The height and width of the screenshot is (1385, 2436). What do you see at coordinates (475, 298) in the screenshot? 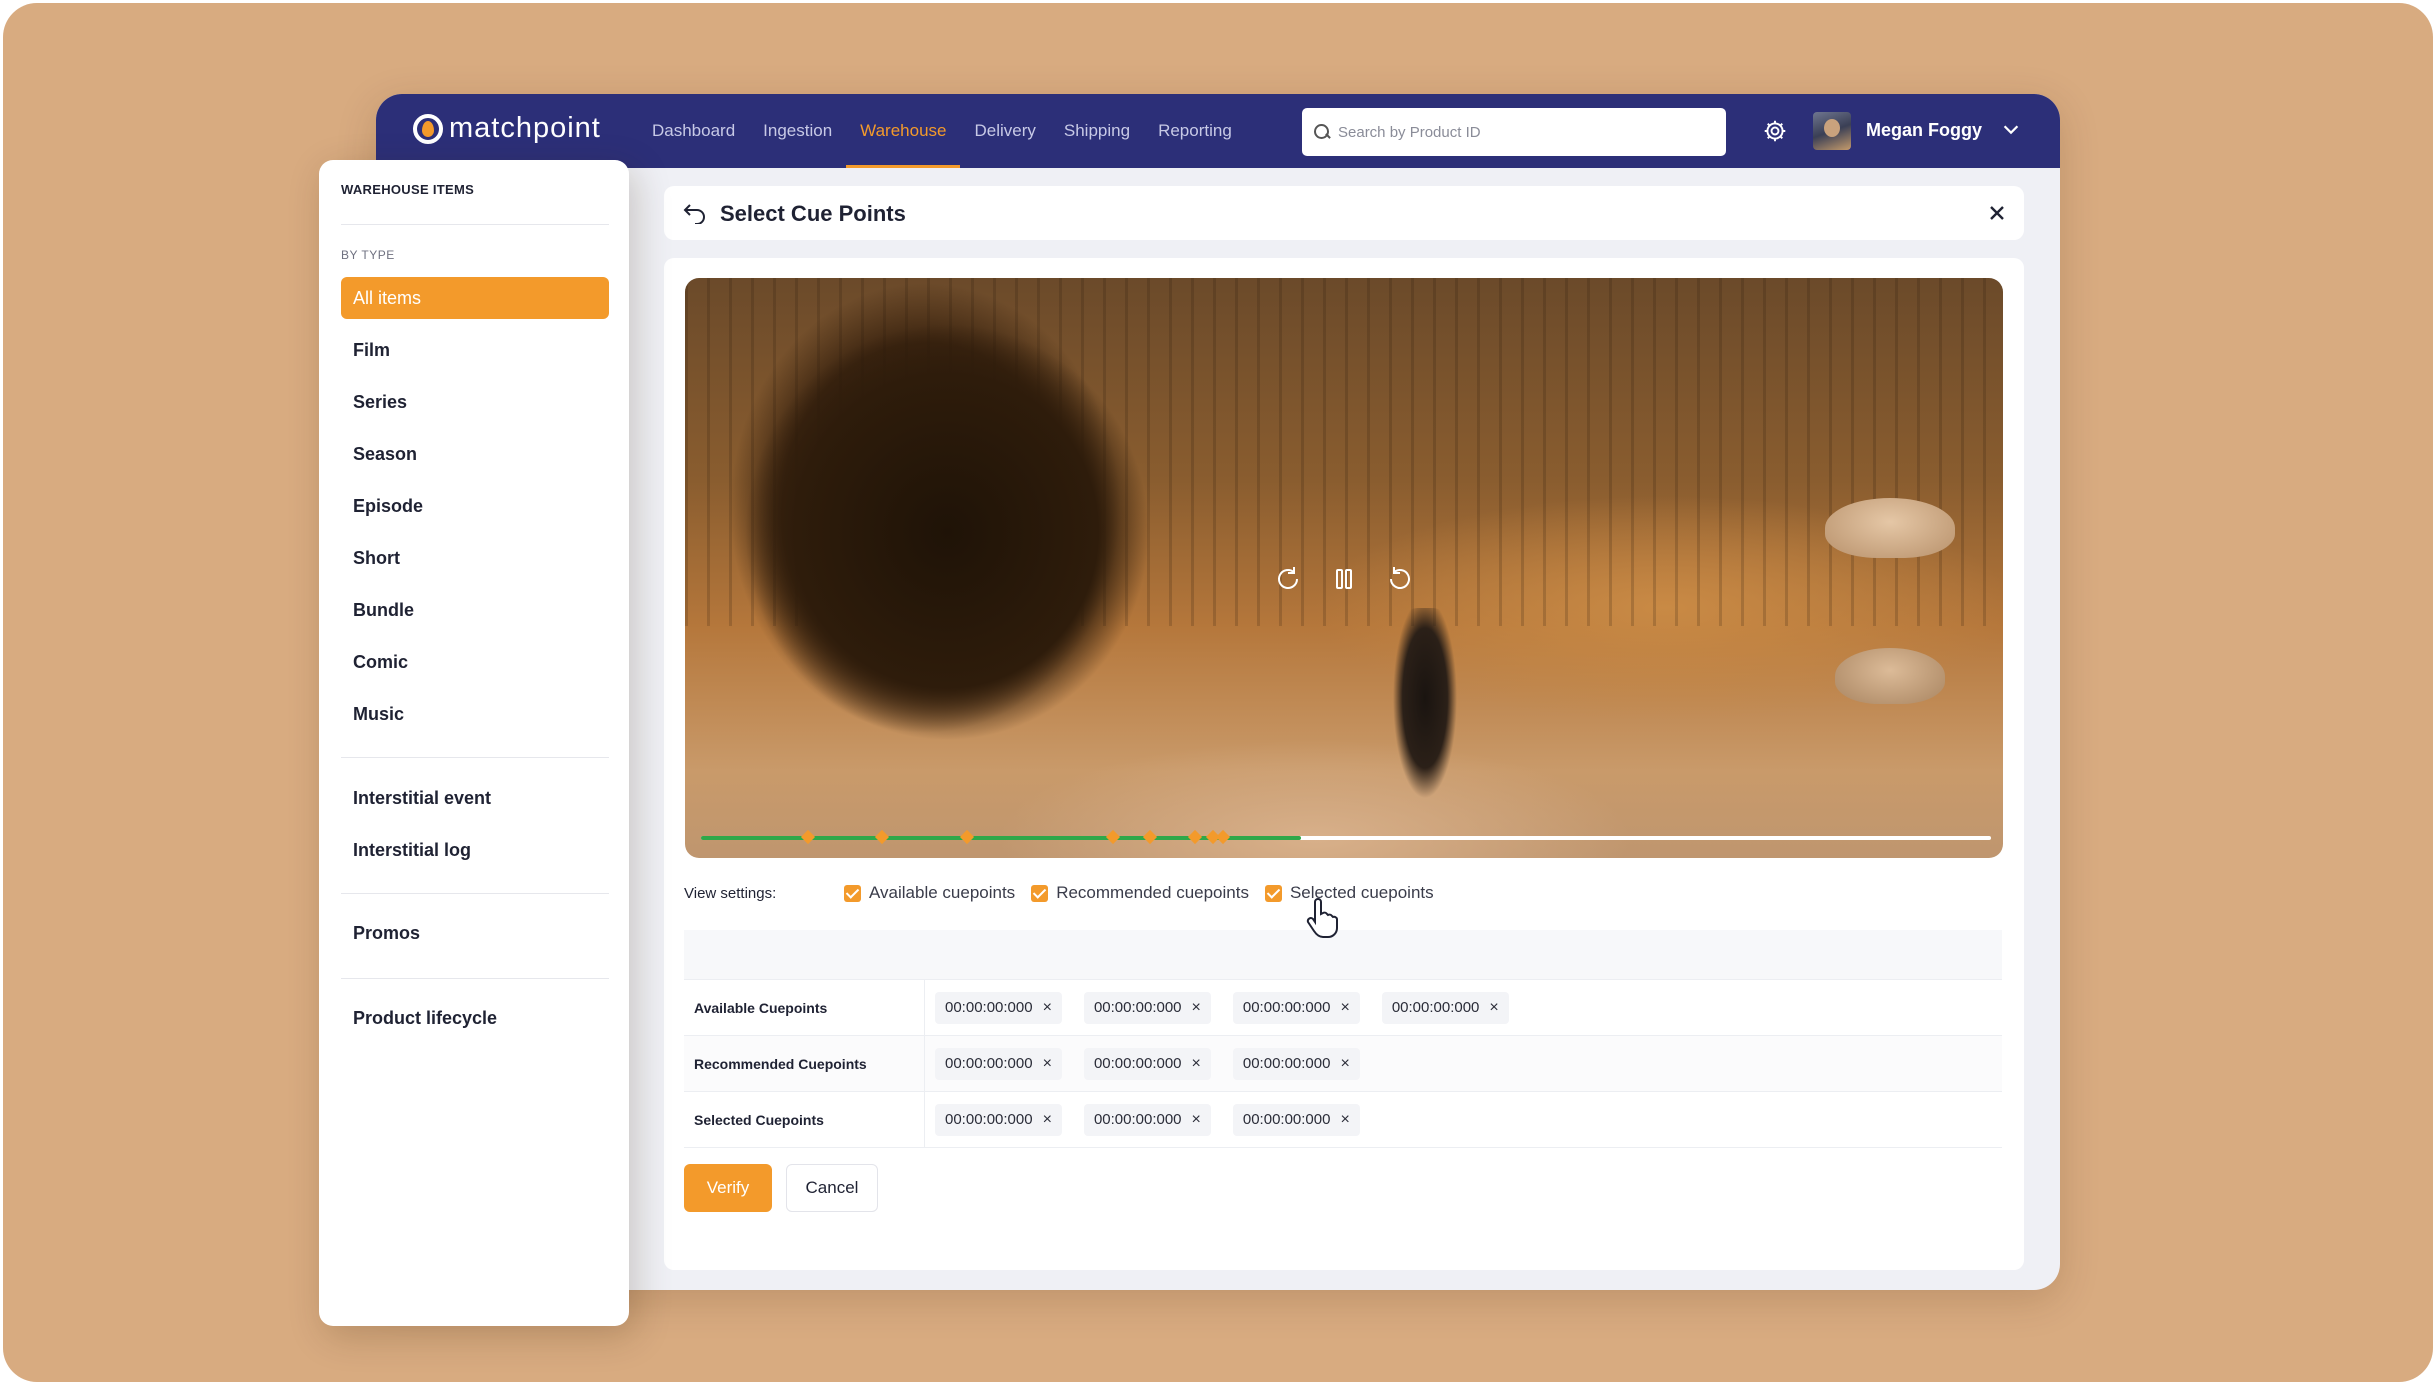
I see `sidebar-item-all-items: All items` at bounding box center [475, 298].